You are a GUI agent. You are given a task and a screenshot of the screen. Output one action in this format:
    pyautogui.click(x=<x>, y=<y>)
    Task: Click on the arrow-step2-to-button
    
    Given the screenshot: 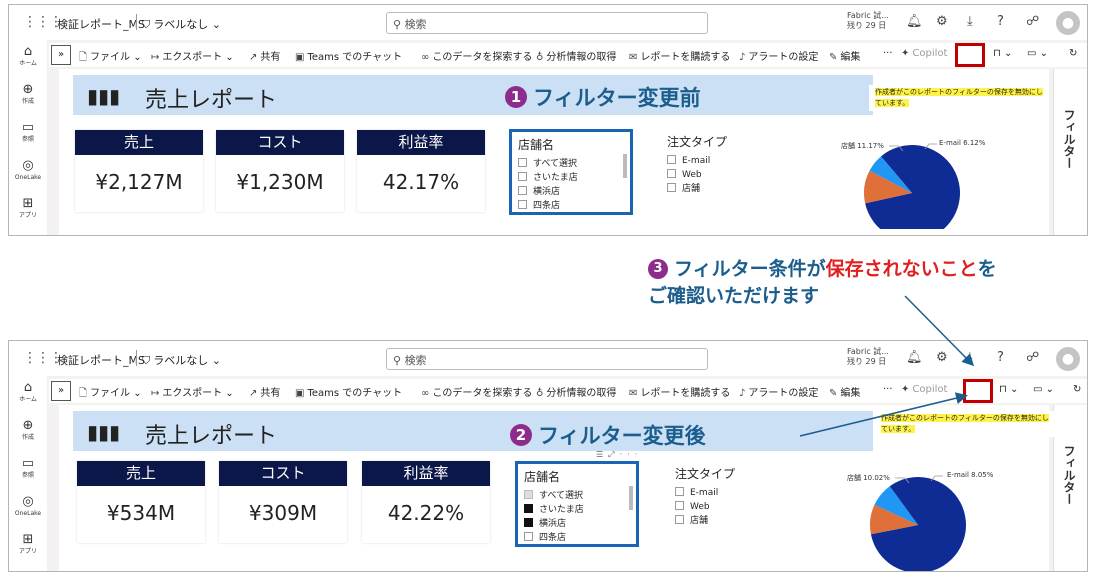 What is the action you would take?
    pyautogui.click(x=883, y=414)
    